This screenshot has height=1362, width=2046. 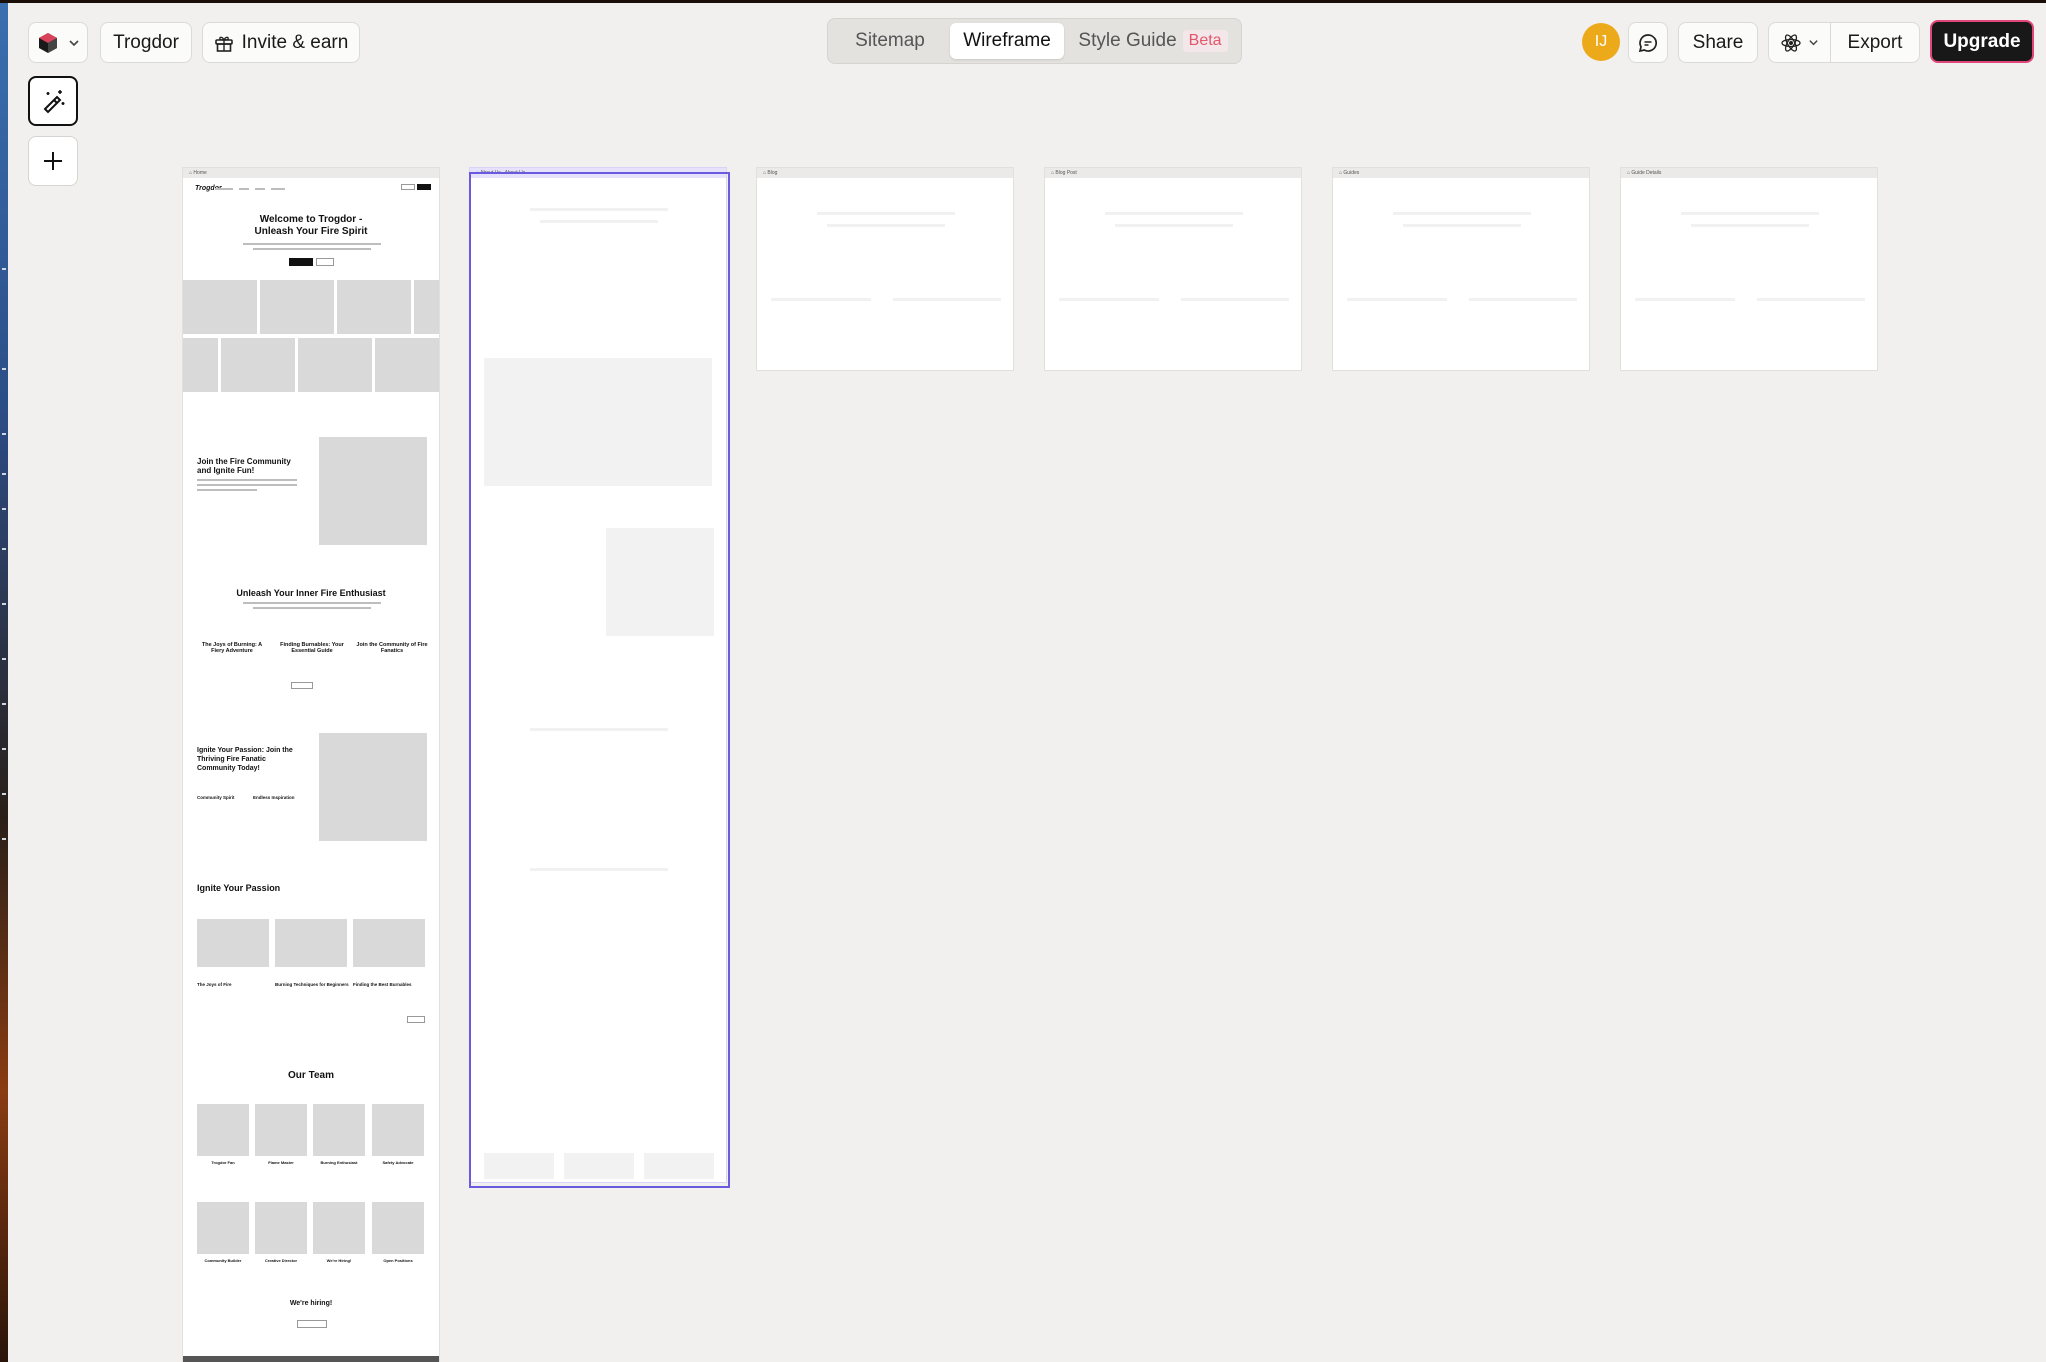 What do you see at coordinates (1066, 173) in the screenshot?
I see `page-tab-label: Blog Post` at bounding box center [1066, 173].